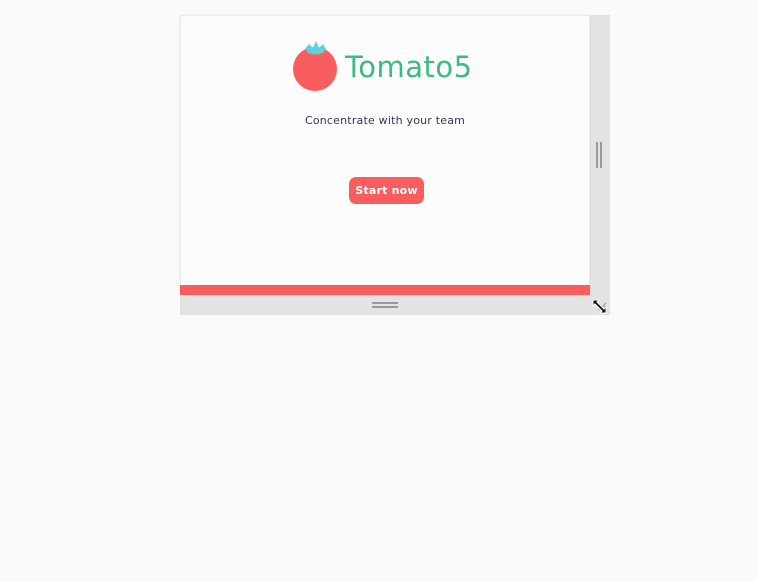 Image resolution: width=757 pixels, height=582 pixels. What do you see at coordinates (599, 155) in the screenshot?
I see `vertical-resize-grip-icon` at bounding box center [599, 155].